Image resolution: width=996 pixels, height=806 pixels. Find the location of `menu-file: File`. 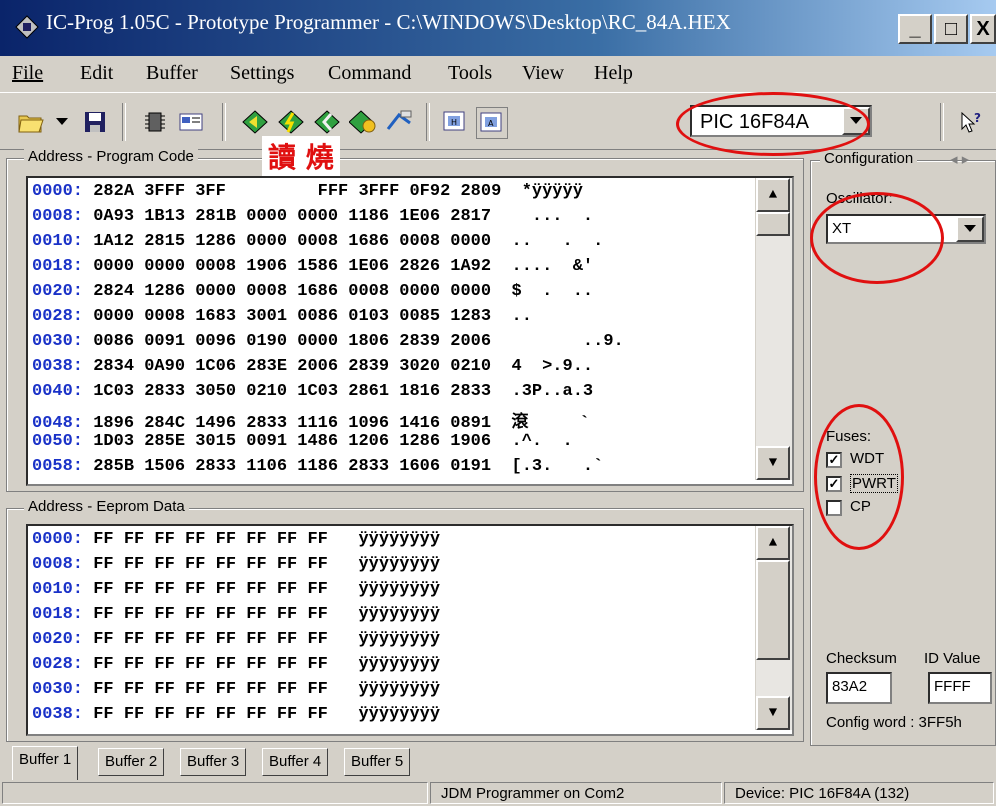

menu-file: File is located at coordinates (27, 73).